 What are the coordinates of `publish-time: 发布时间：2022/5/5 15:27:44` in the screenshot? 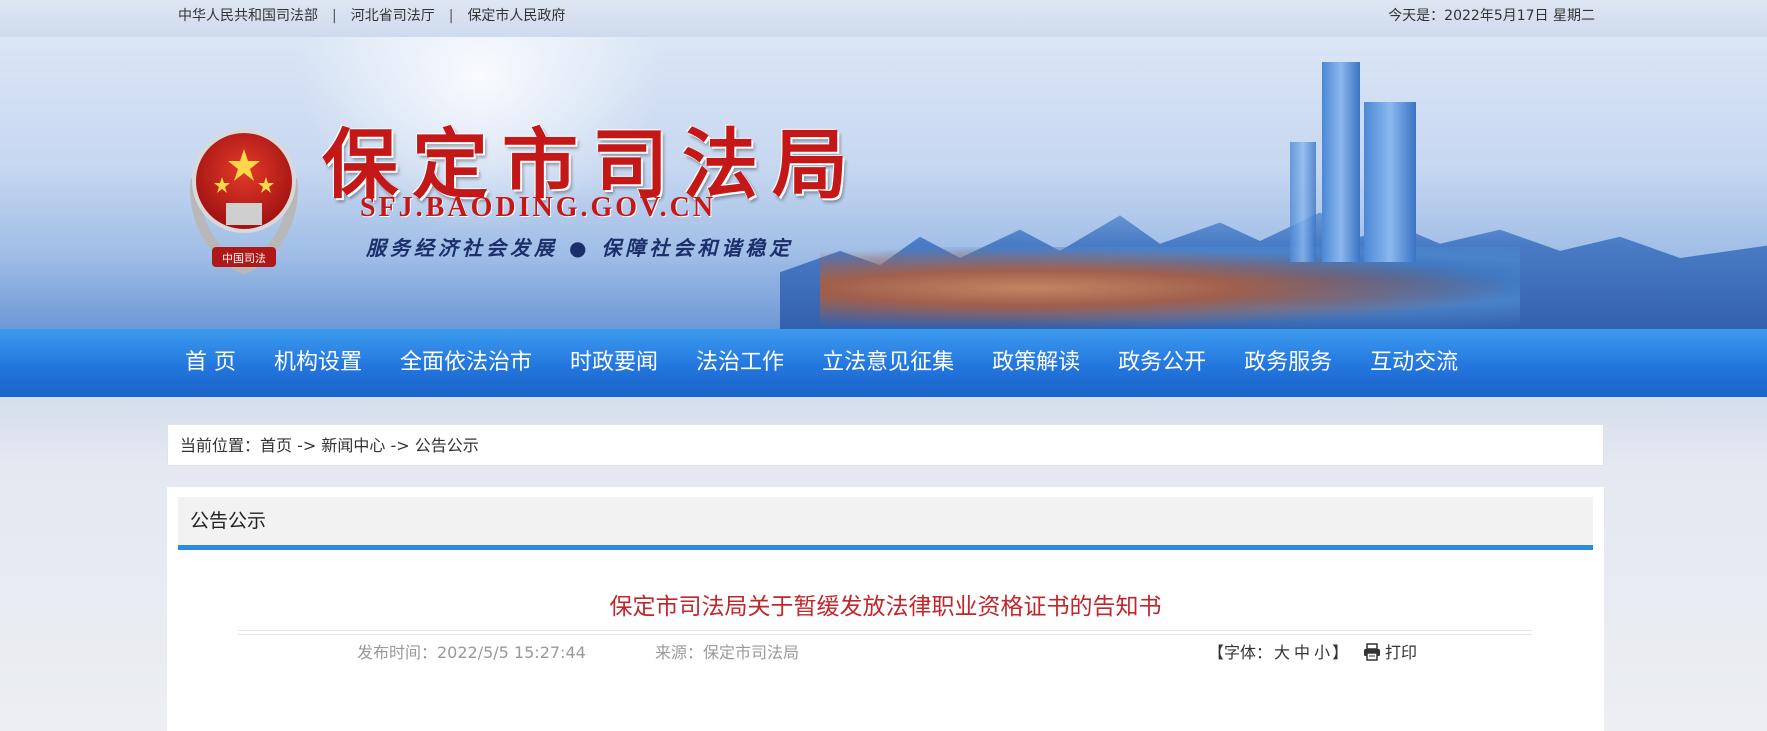 It's located at (471, 652).